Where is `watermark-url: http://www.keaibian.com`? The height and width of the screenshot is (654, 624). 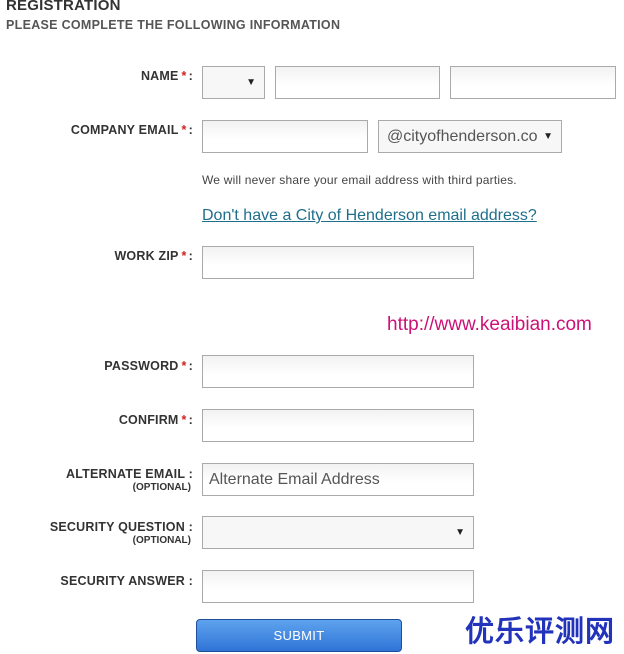 watermark-url: http://www.keaibian.com is located at coordinates (489, 324).